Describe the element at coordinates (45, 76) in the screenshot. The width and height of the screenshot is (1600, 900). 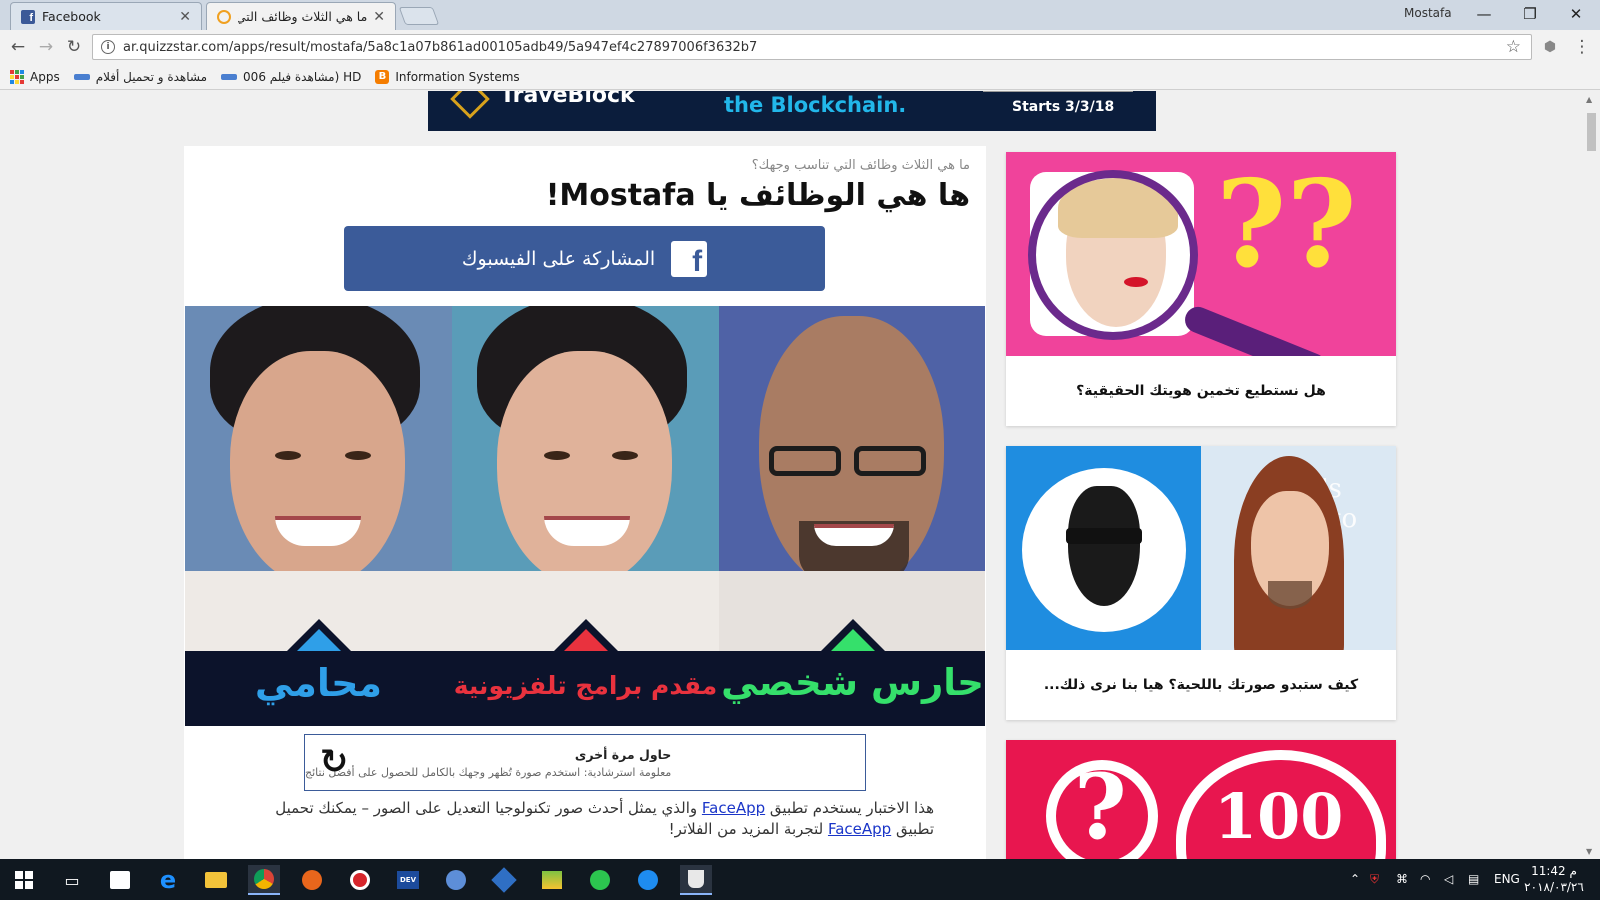
I see `bookmark-label: Apps` at that location.